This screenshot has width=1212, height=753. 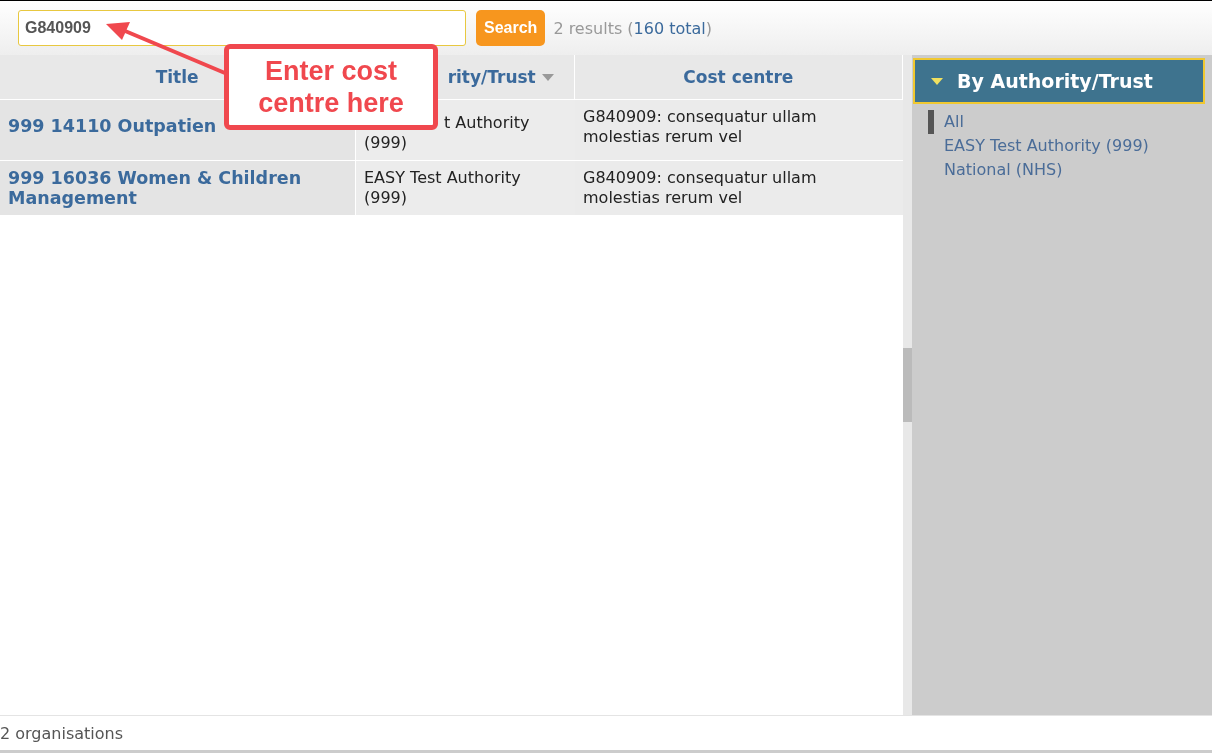 What do you see at coordinates (669, 28) in the screenshot?
I see `total-link: 160 total` at bounding box center [669, 28].